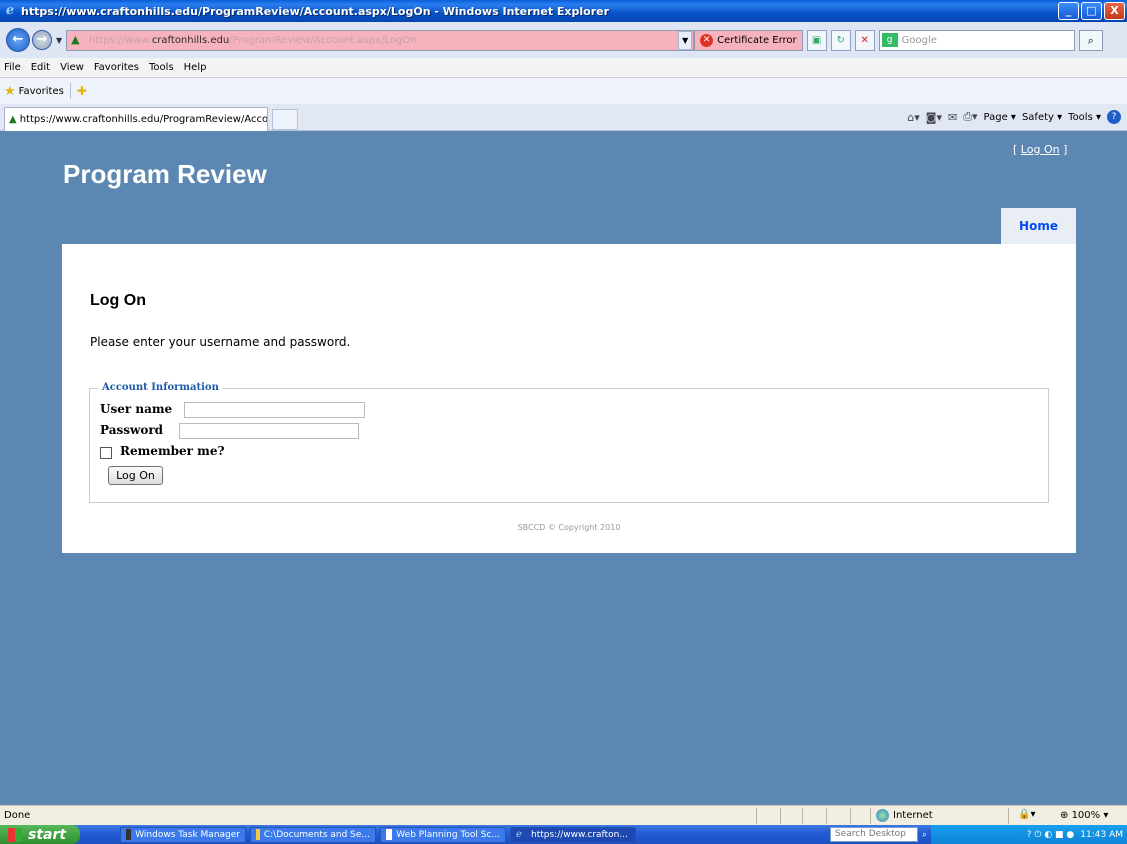 Image resolution: width=1127 pixels, height=844 pixels. What do you see at coordinates (161, 67) in the screenshot?
I see `menu-tools: Tools` at bounding box center [161, 67].